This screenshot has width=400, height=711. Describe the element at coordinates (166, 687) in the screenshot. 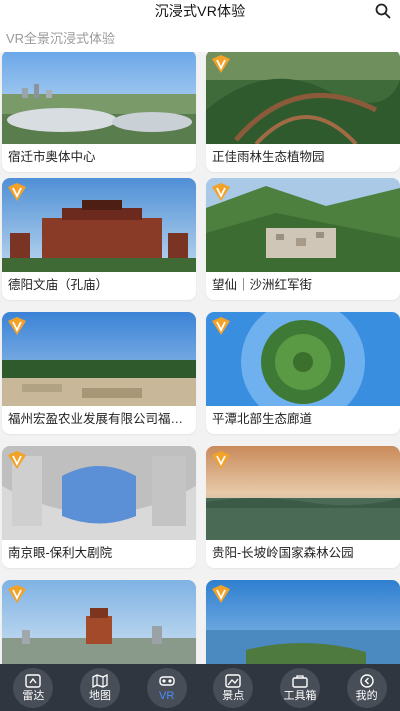

I see `tab-vr: VR` at that location.